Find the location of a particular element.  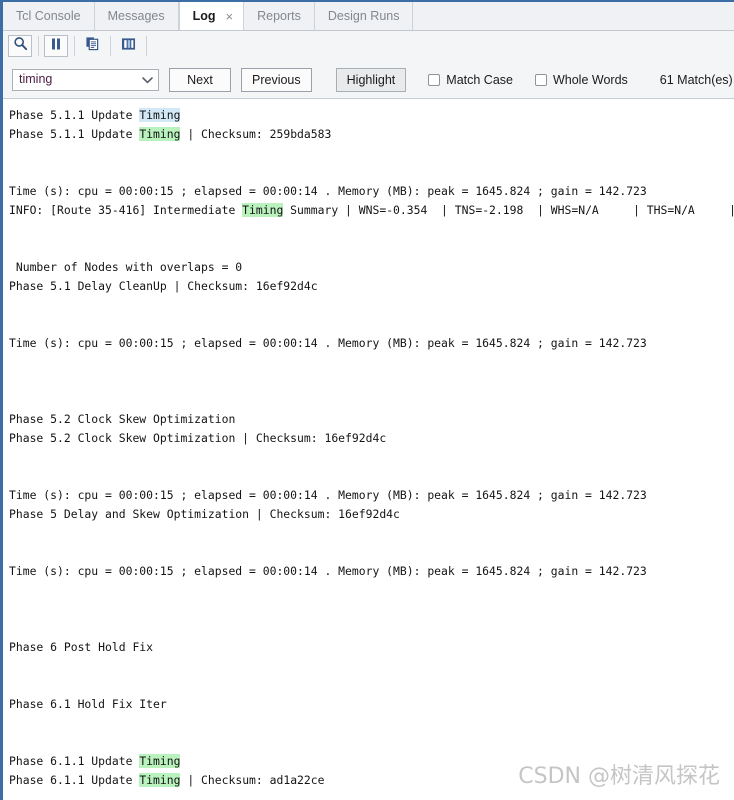

match-case-checkbox-box is located at coordinates (434, 79).